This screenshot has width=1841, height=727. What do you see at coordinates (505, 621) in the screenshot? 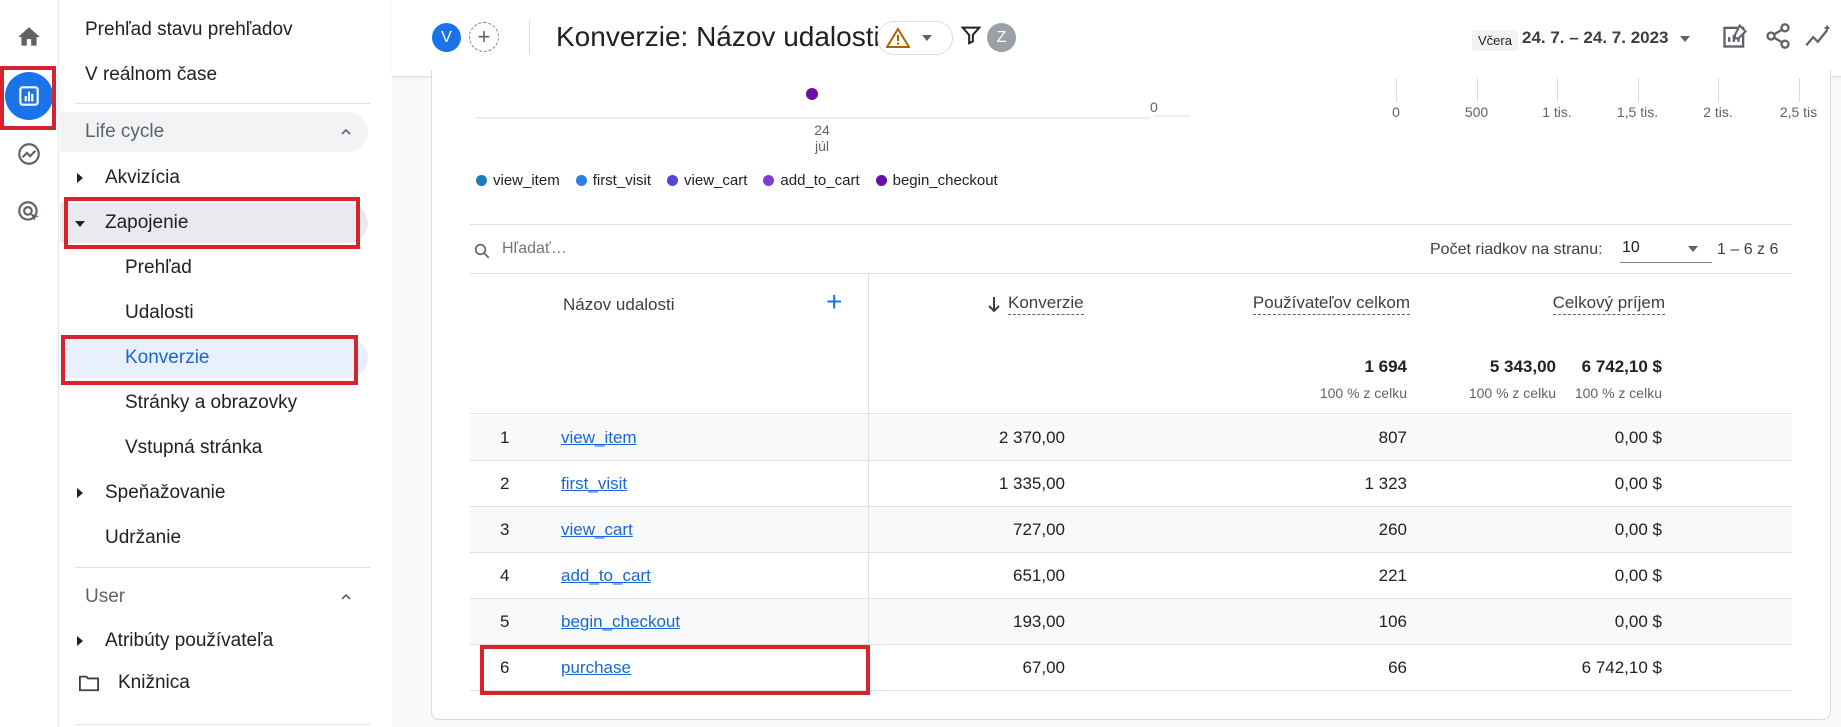
I see `row-index: 5` at bounding box center [505, 621].